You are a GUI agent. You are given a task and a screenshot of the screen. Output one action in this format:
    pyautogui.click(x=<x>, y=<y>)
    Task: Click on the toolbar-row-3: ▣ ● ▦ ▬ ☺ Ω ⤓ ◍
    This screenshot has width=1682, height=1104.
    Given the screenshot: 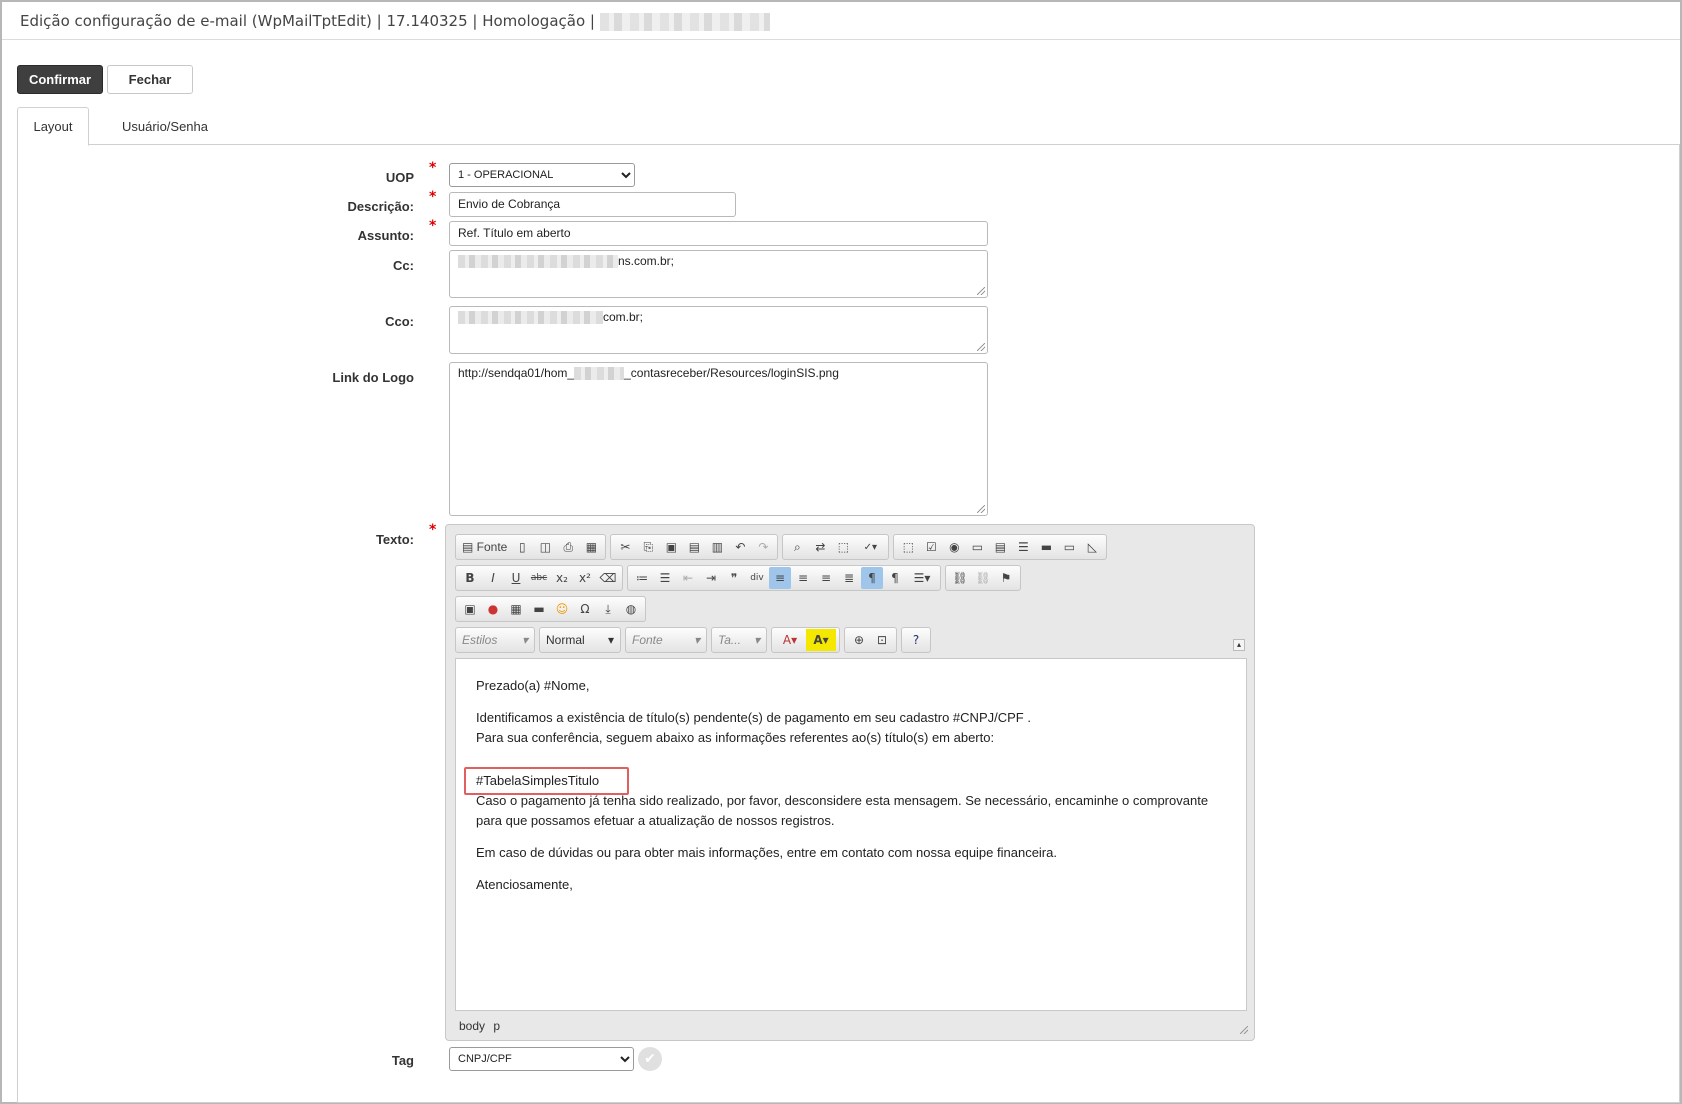 What is the action you would take?
    pyautogui.click(x=550, y=609)
    